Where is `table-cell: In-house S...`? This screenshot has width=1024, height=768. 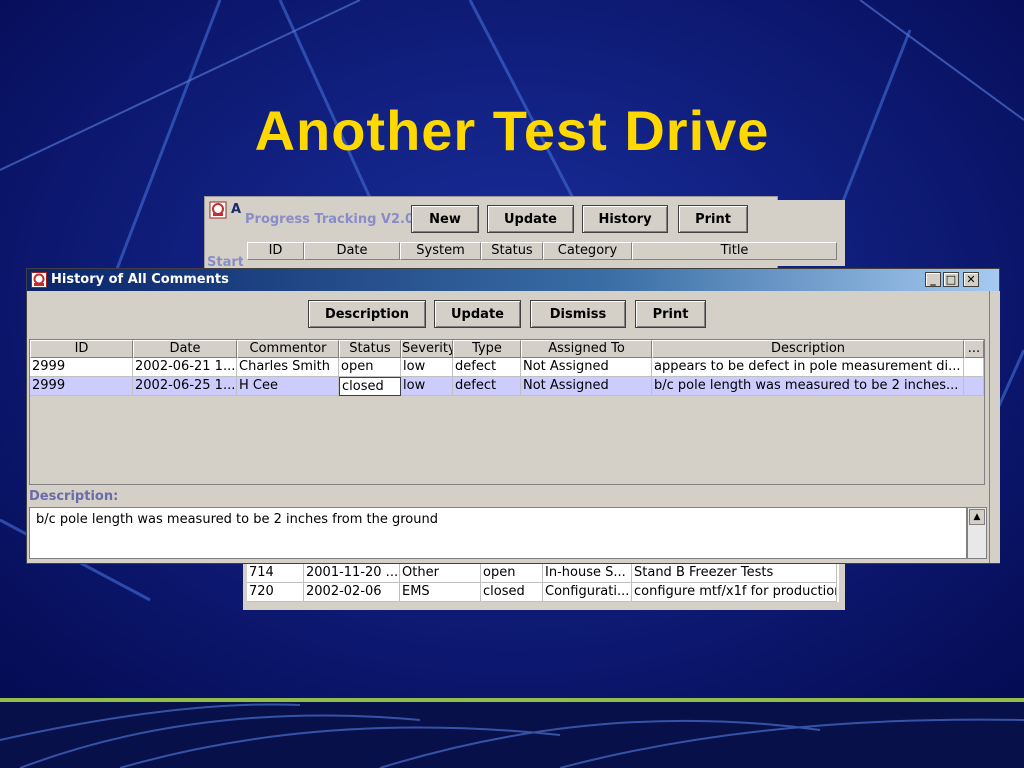 table-cell: In-house S... is located at coordinates (587, 573).